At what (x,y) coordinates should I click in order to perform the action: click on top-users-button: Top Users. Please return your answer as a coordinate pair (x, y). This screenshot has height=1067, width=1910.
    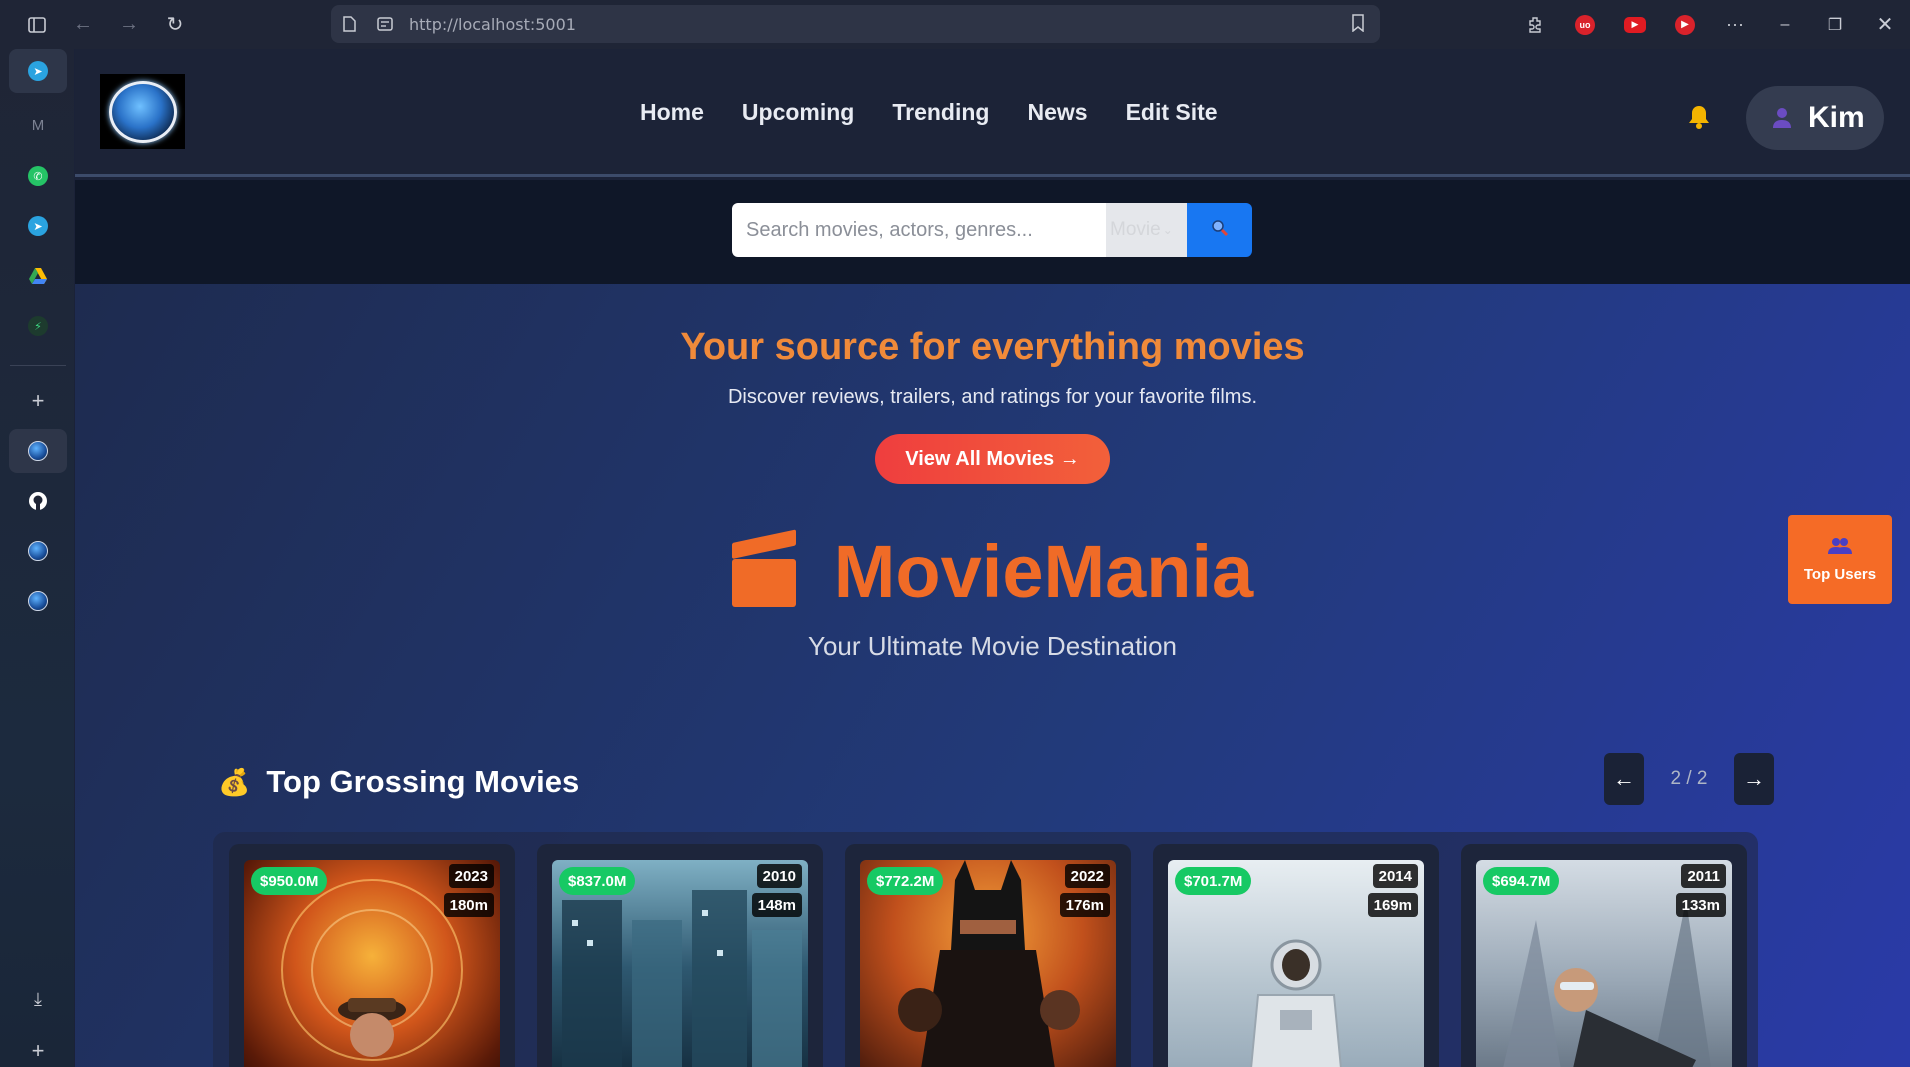
    Looking at the image, I should click on (1840, 559).